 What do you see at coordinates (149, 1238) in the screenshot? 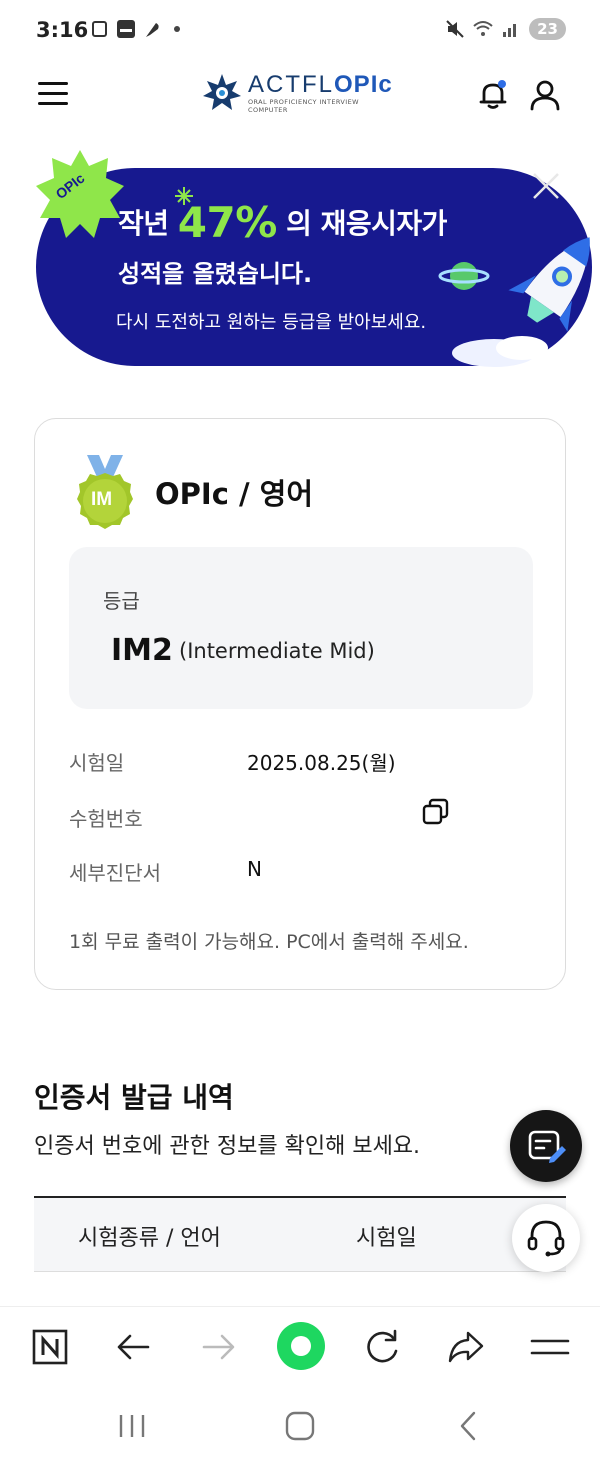
I see `column-header-exam-type: 시험종류 / 언어` at bounding box center [149, 1238].